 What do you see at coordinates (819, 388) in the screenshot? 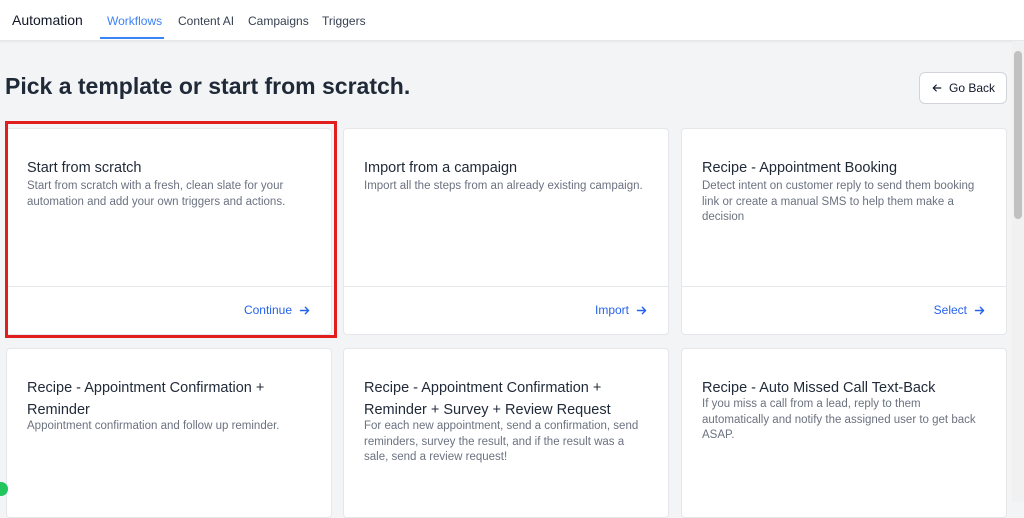
I see `card-title: Recipe - Auto Missed Call Text-Back` at bounding box center [819, 388].